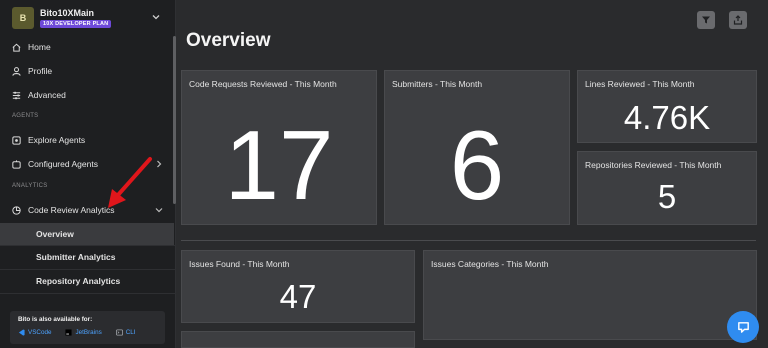 This screenshot has width=768, height=348. I want to click on card-code-requests: Code Requests Reviewed - This Month 17, so click(279, 147).